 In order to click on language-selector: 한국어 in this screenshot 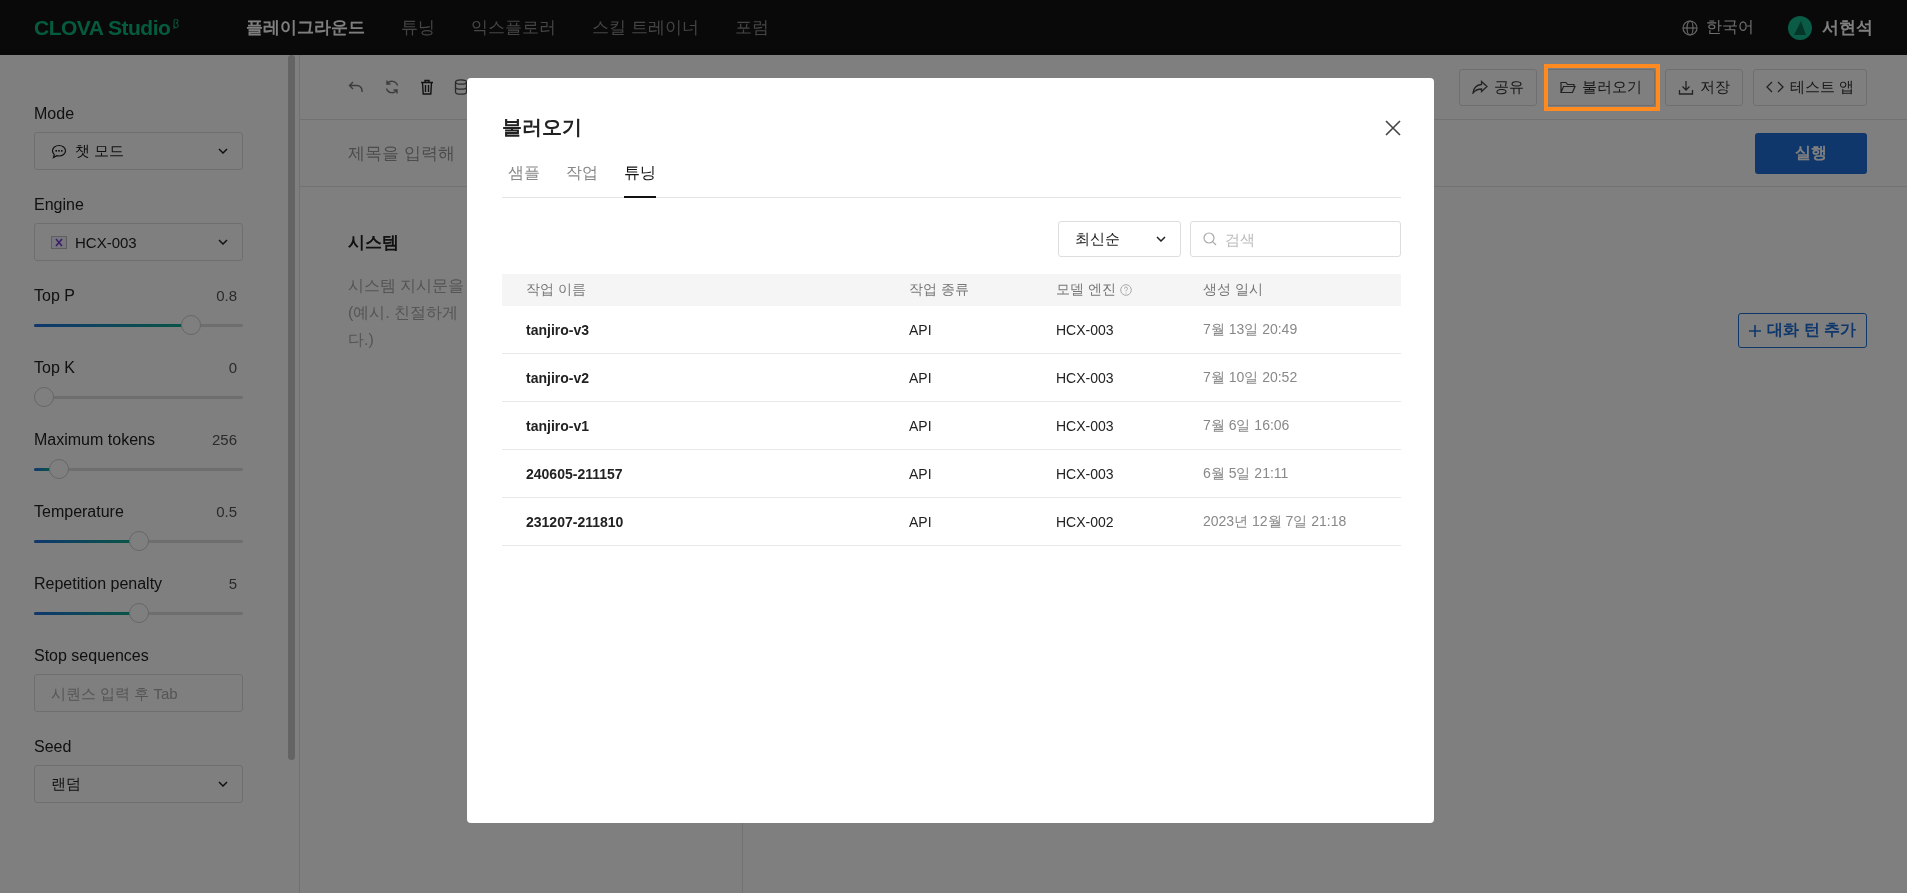, I will do `click(1730, 27)`.